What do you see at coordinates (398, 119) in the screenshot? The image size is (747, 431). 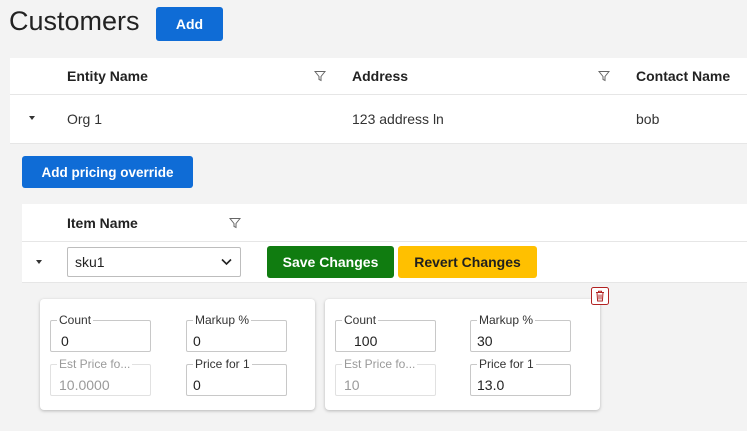 I see `address-cell: 123 address ln` at bounding box center [398, 119].